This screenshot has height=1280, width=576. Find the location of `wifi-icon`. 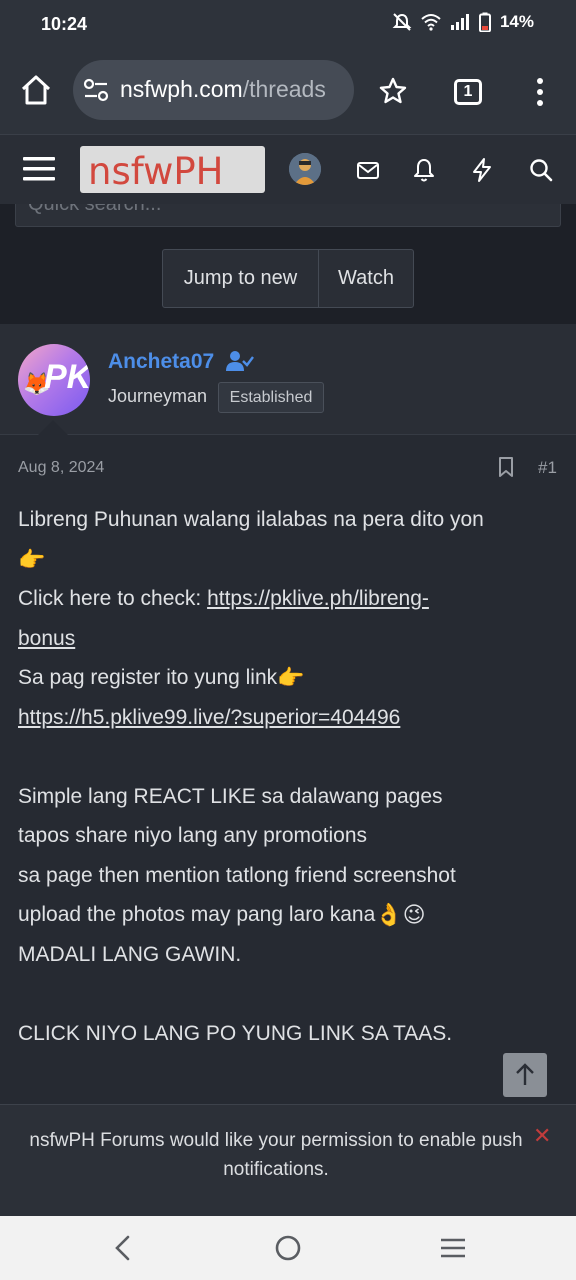

wifi-icon is located at coordinates (431, 22).